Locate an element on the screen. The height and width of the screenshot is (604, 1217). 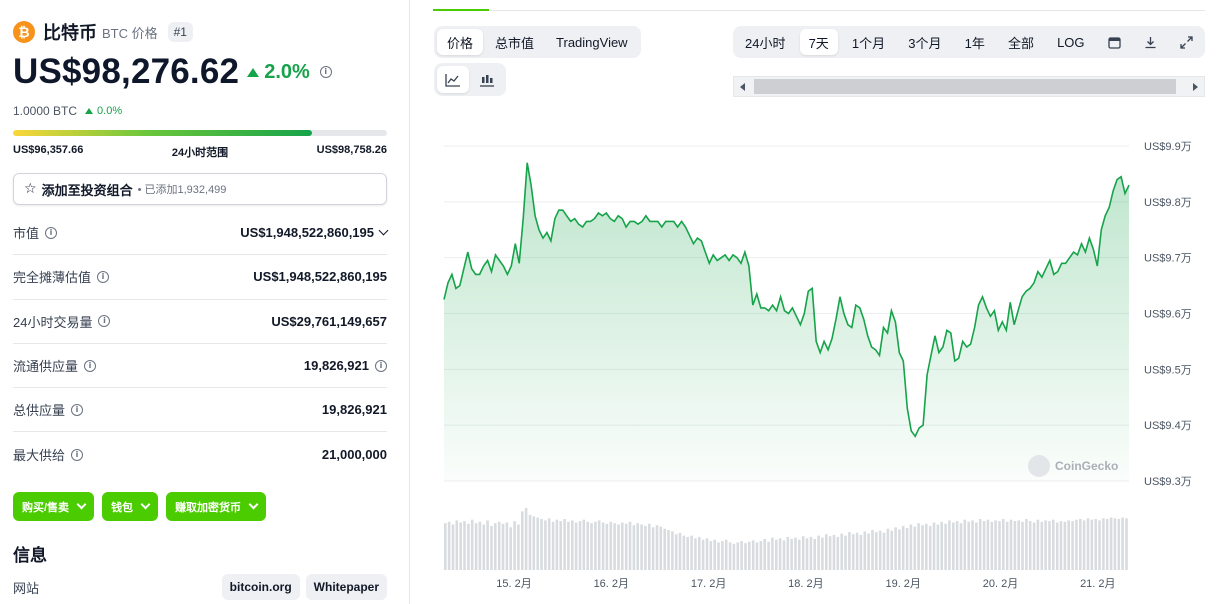
earn-crypto-button: 赚取加密货币 is located at coordinates (216, 506).